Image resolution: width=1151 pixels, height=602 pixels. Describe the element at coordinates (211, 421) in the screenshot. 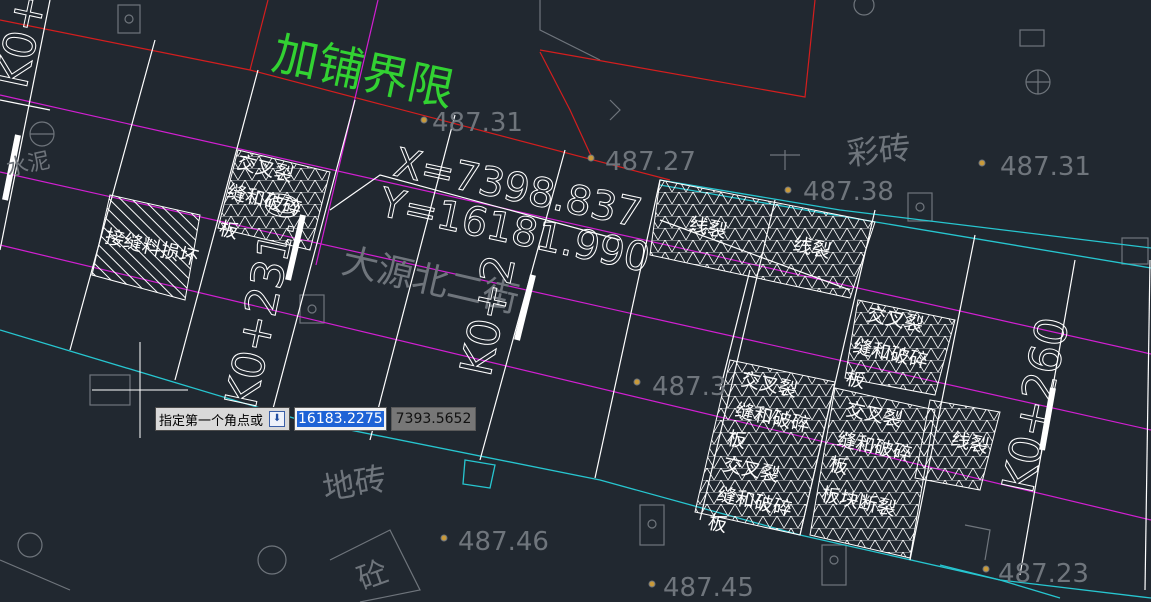

I see `prompt-text: 指定第一个角点或` at that location.